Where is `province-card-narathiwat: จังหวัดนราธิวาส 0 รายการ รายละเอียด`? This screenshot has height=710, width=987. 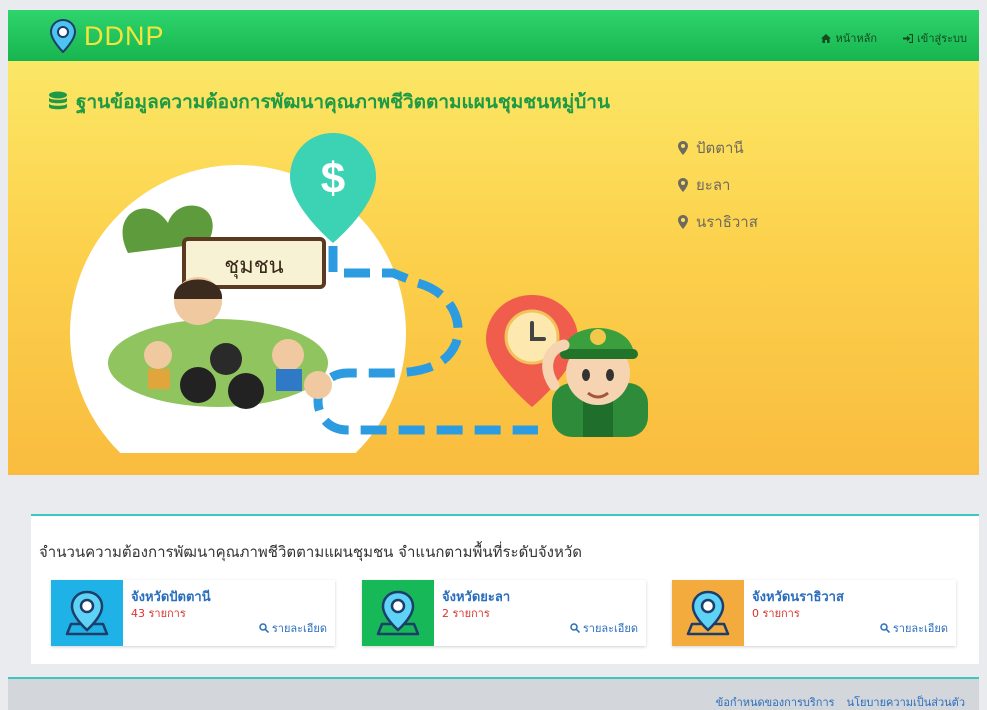 province-card-narathiwat: จังหวัดนราธิวาส 0 รายการ รายละเอียด is located at coordinates (814, 613).